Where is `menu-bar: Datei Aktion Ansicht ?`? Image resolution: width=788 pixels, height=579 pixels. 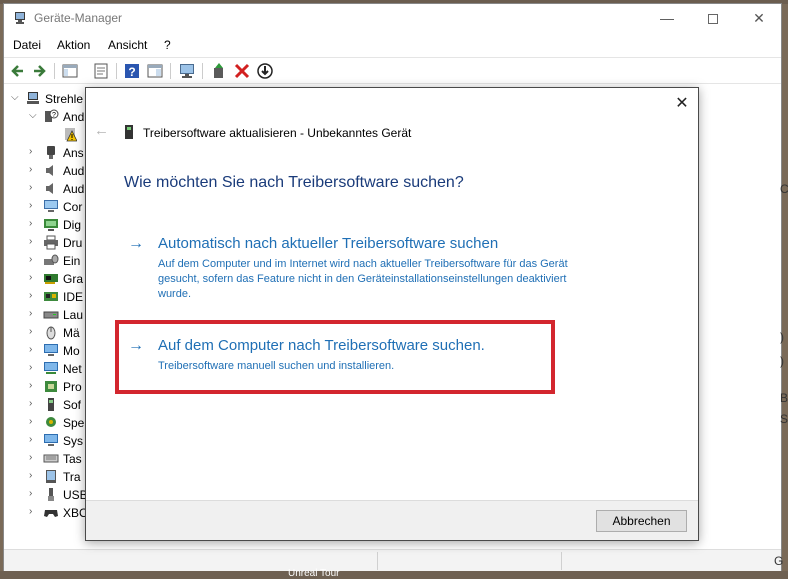 menu-bar: Datei Aktion Ansicht ? is located at coordinates (392, 45).